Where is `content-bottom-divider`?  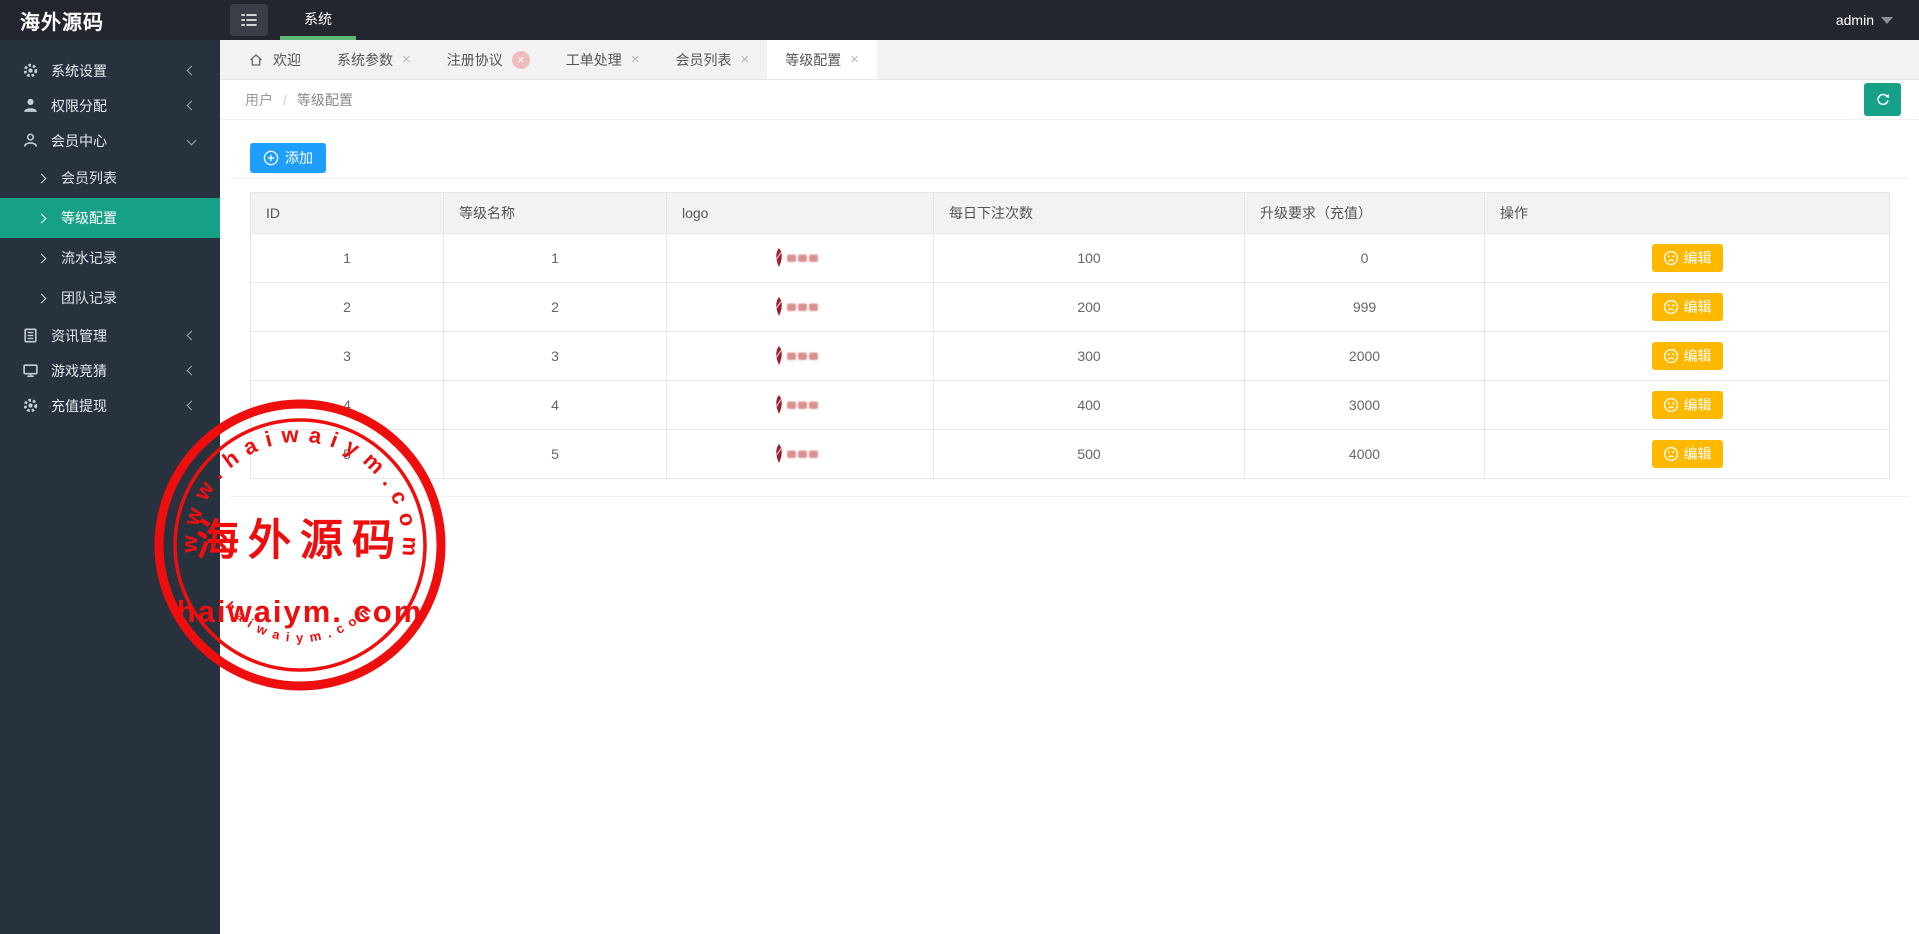 content-bottom-divider is located at coordinates (1069, 496).